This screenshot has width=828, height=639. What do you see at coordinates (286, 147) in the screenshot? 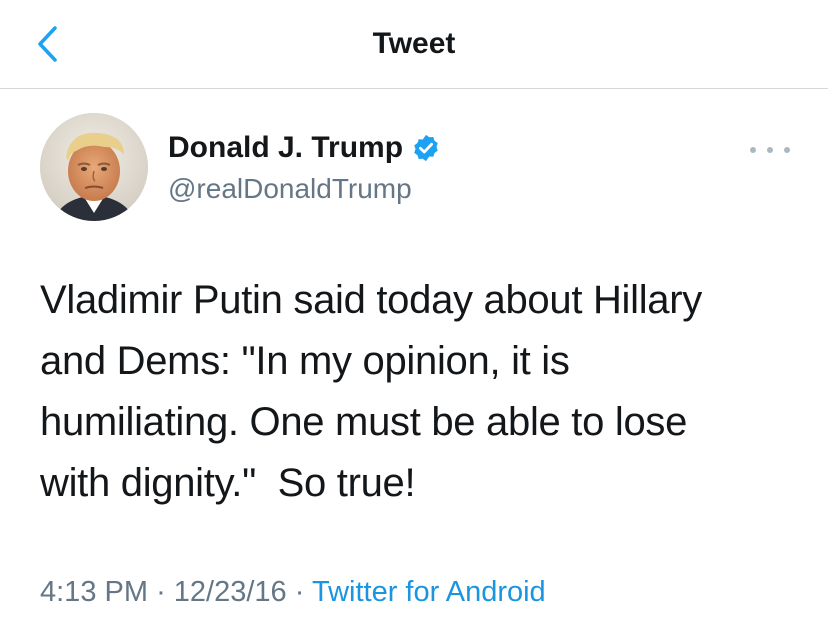
I see `author-name: Donald J. Trump` at bounding box center [286, 147].